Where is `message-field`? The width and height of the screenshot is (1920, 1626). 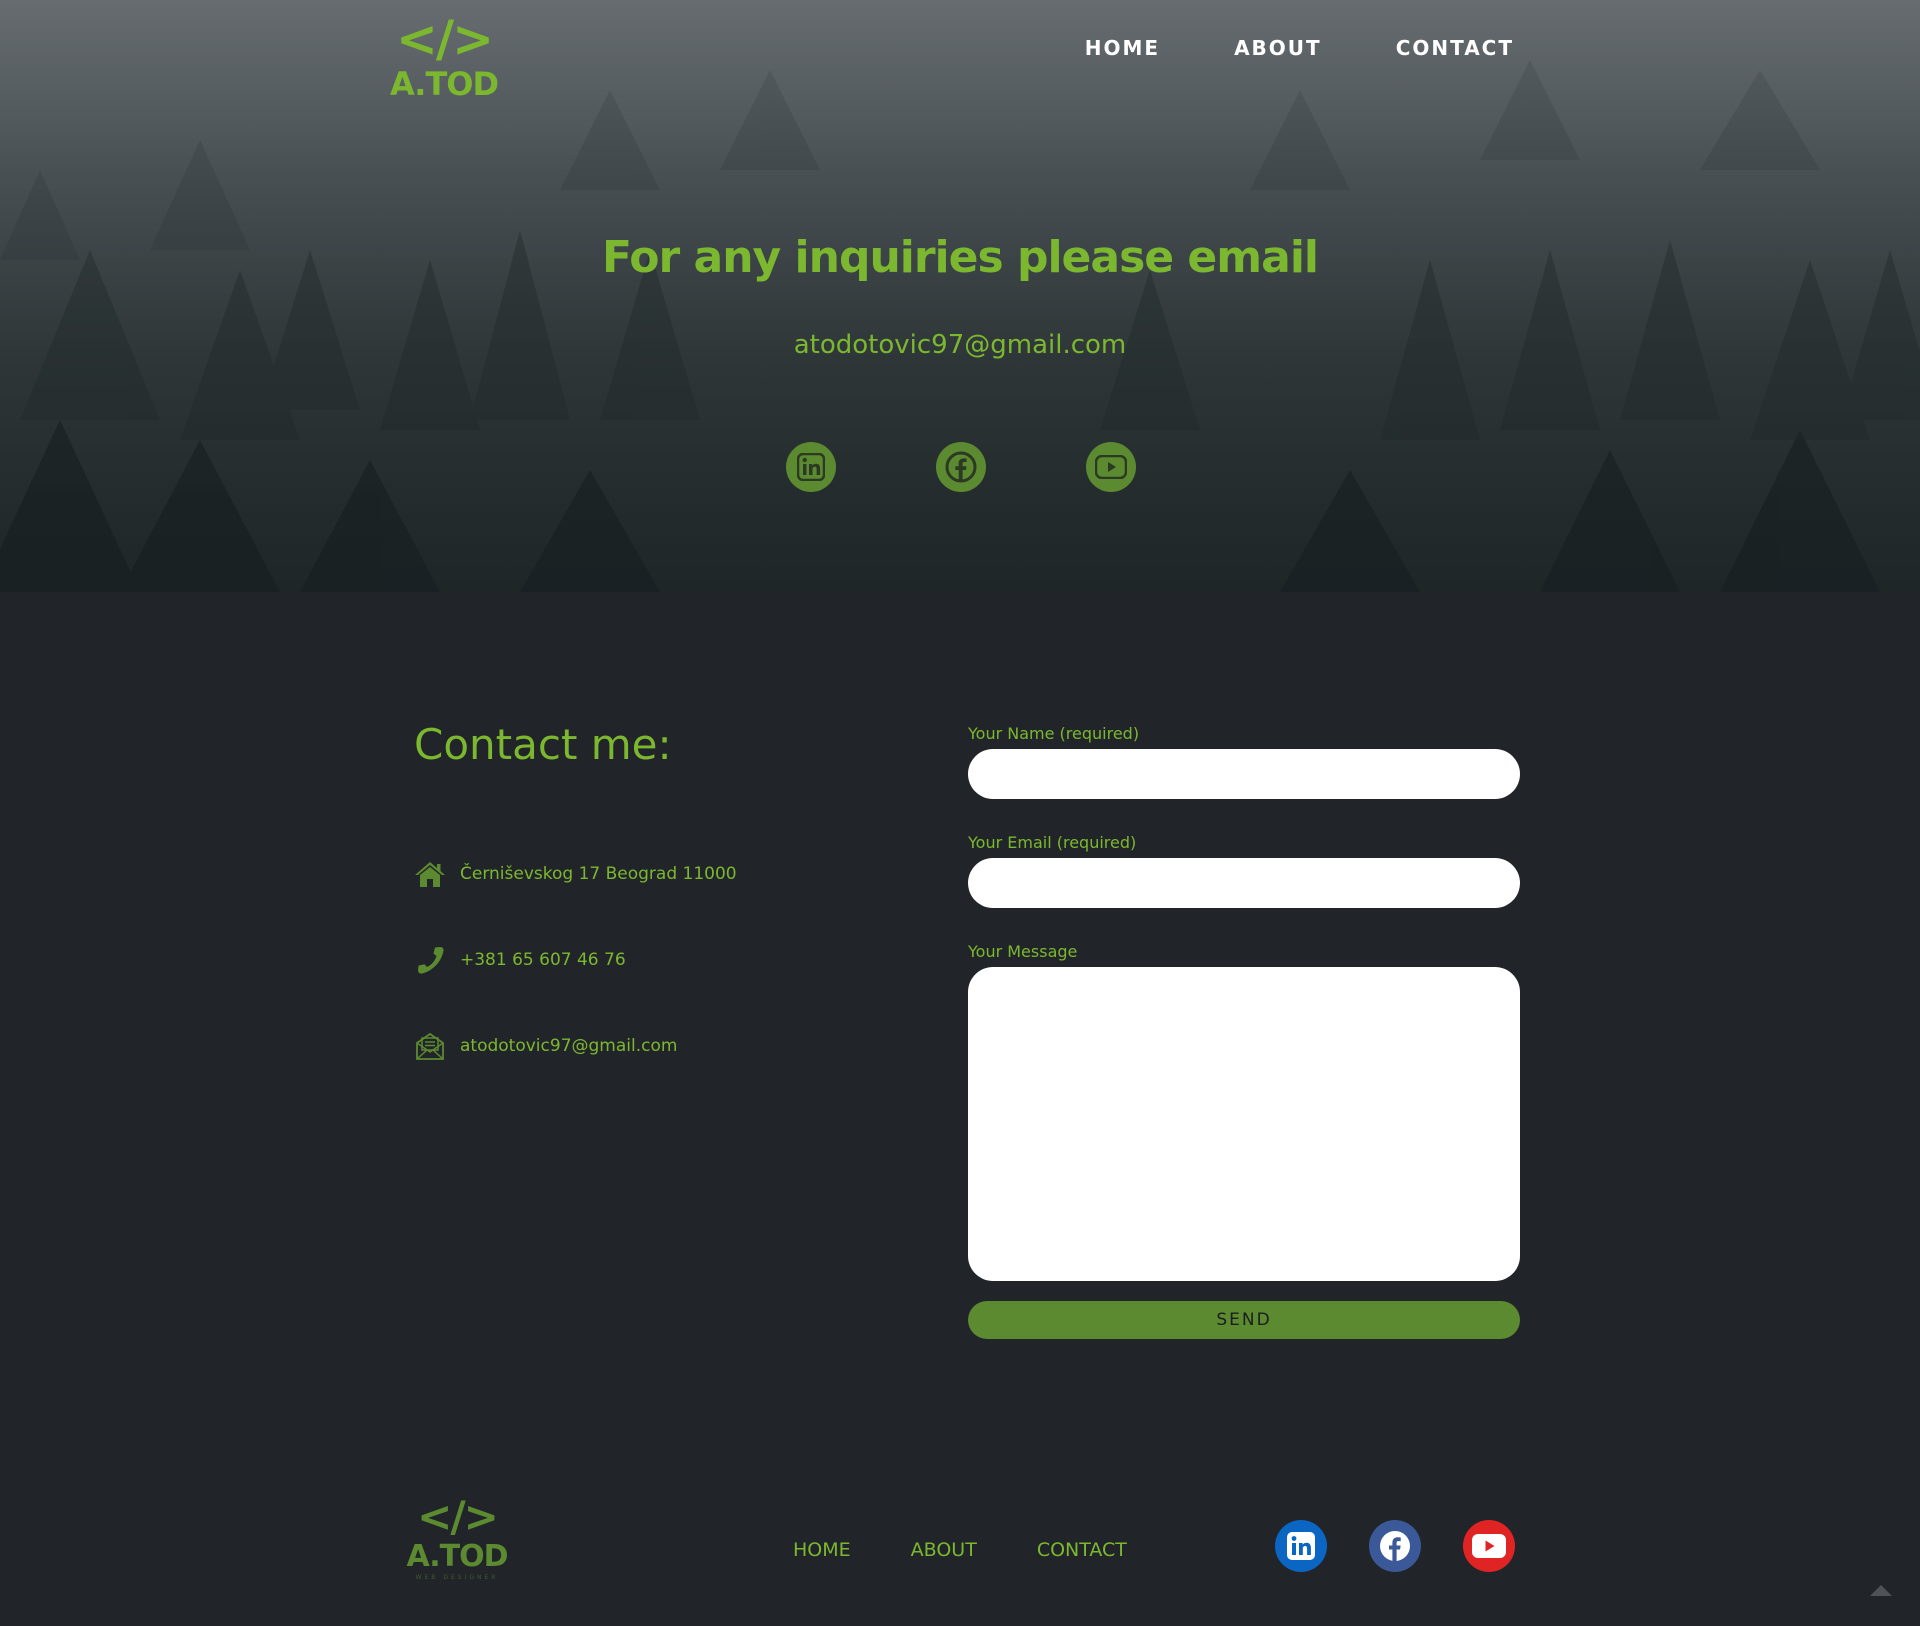 message-field is located at coordinates (1244, 1124).